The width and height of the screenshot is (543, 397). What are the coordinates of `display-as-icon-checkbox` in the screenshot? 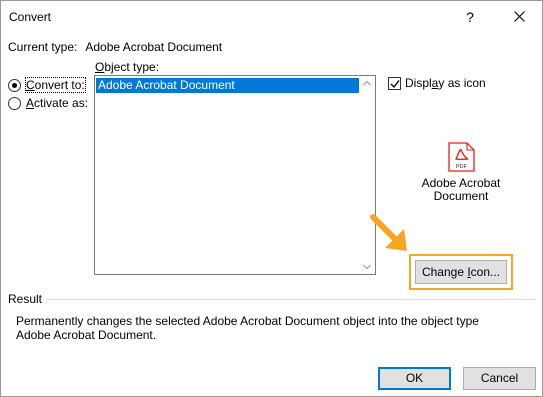 It's located at (394, 83).